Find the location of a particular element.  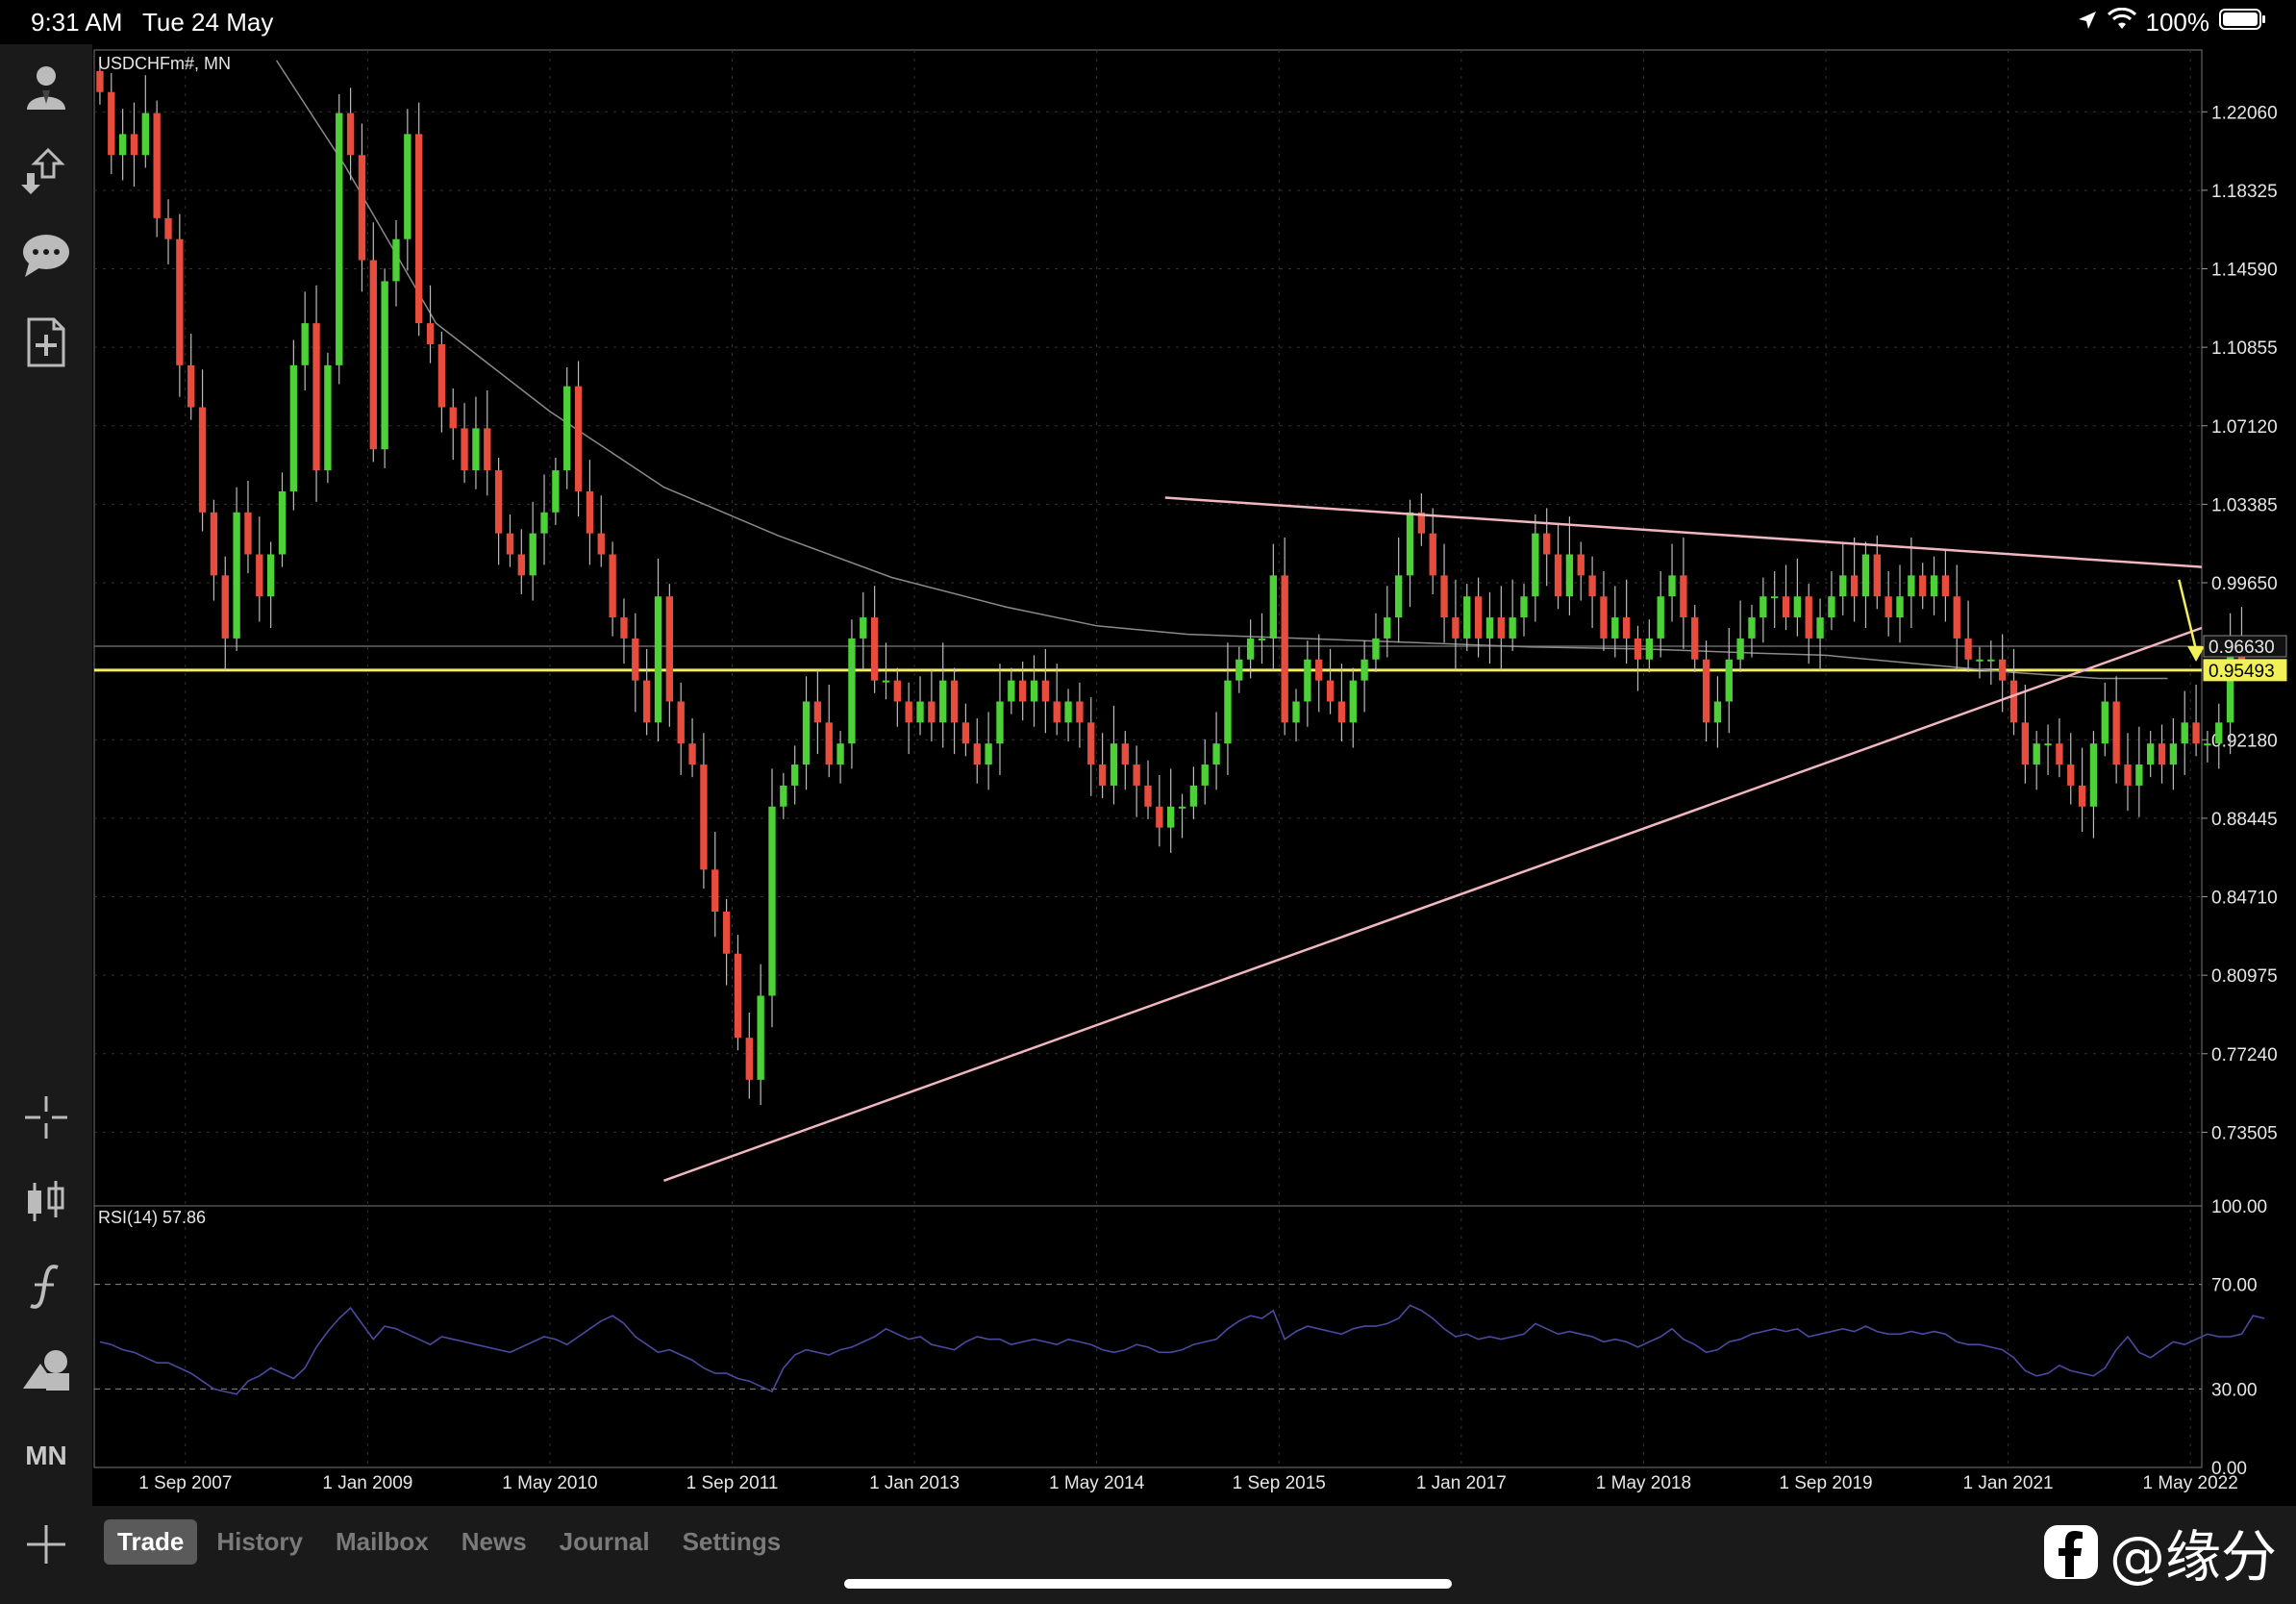

chart-type-icon is located at coordinates (46, 1201).